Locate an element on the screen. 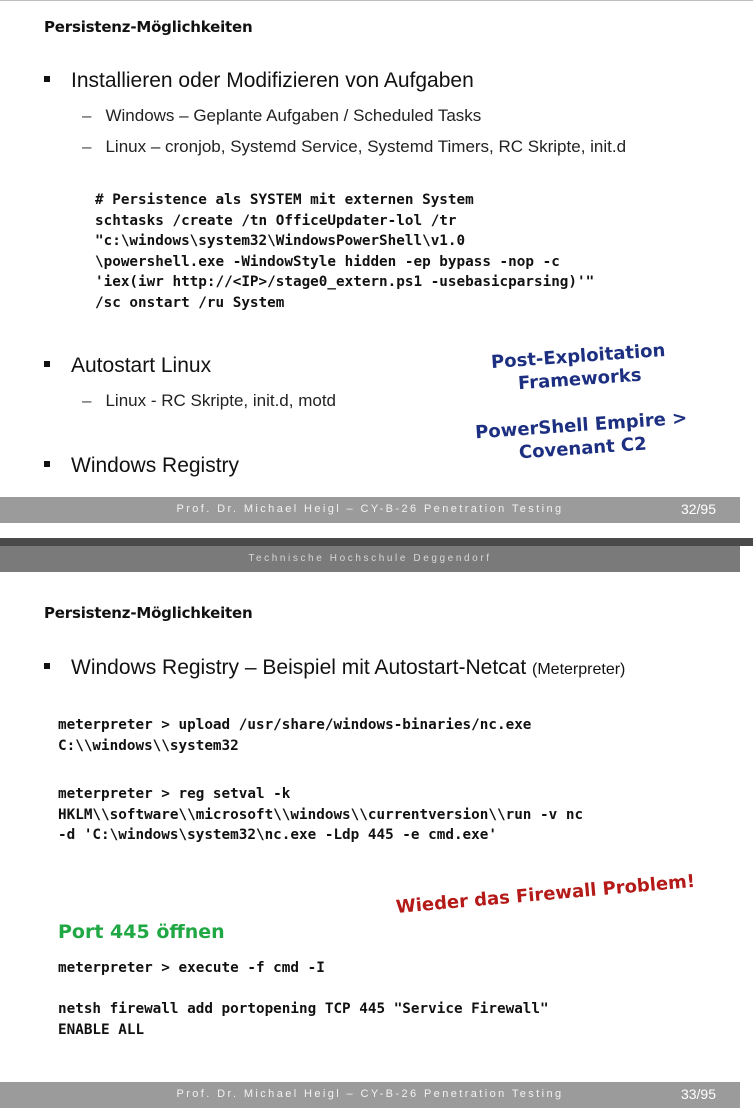  bullet-autostart-linux: Autostart Linux is located at coordinates (127, 366).